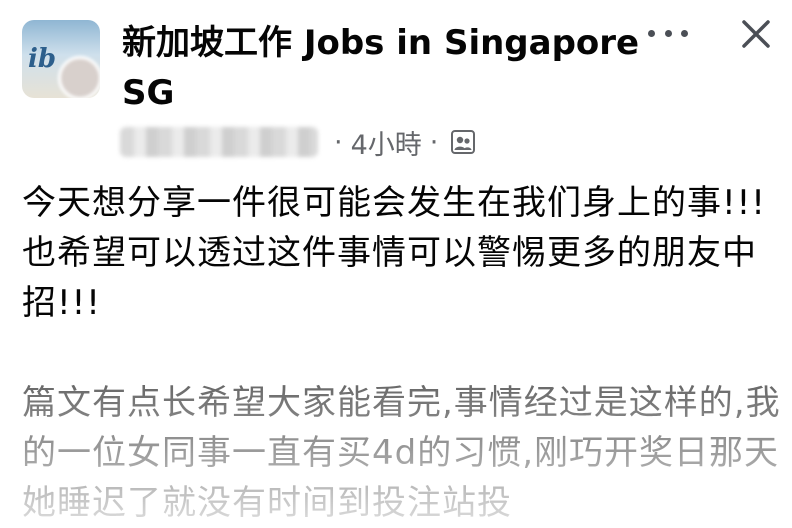 This screenshot has width=792, height=528. I want to click on author-avatar, so click(79, 77).